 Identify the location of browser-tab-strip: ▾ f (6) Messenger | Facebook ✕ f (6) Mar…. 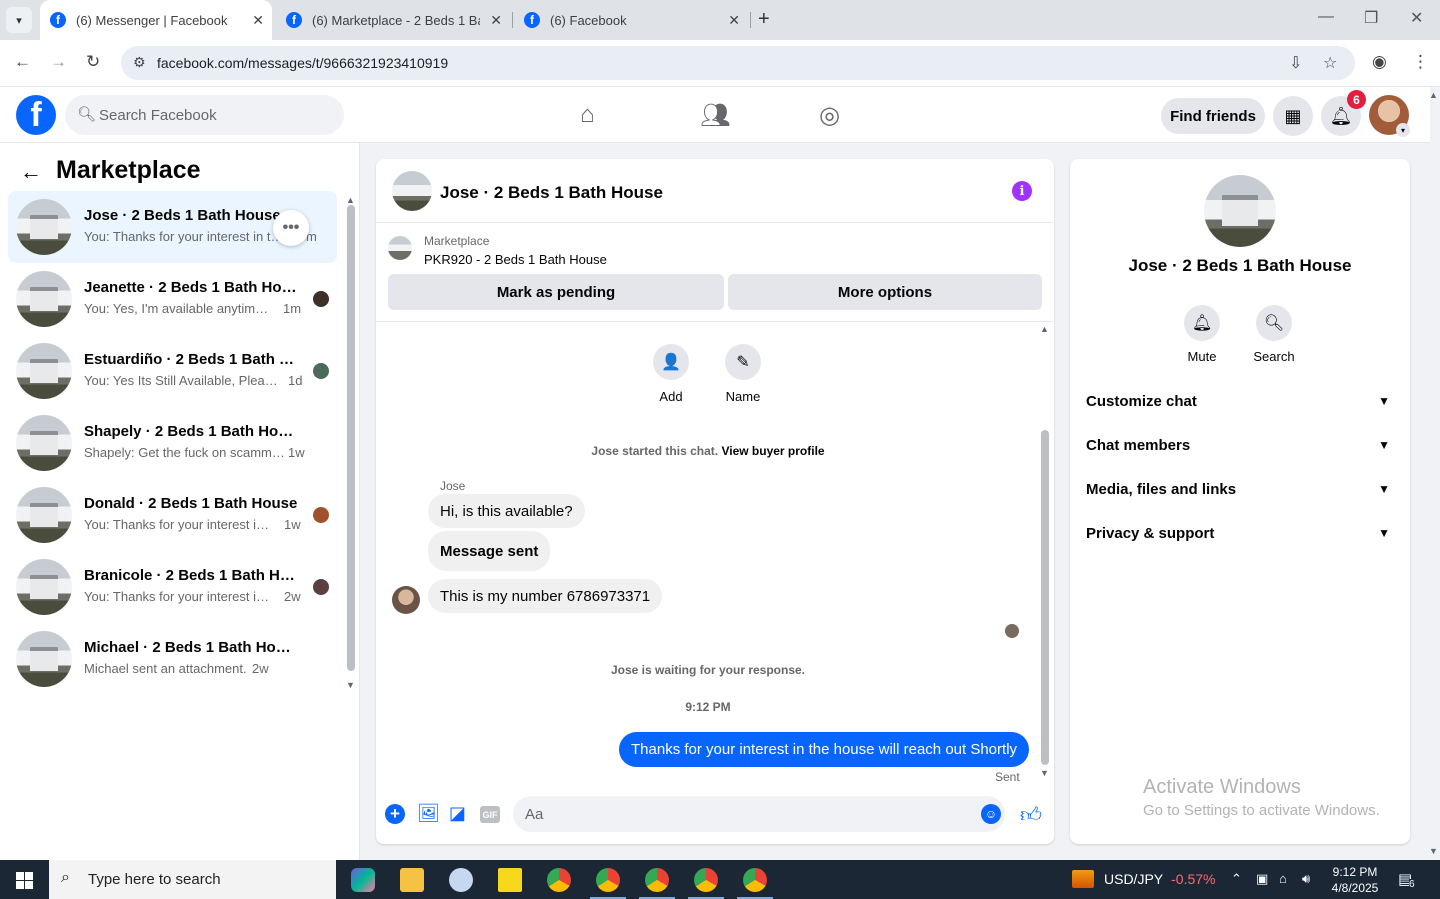
(720, 20).